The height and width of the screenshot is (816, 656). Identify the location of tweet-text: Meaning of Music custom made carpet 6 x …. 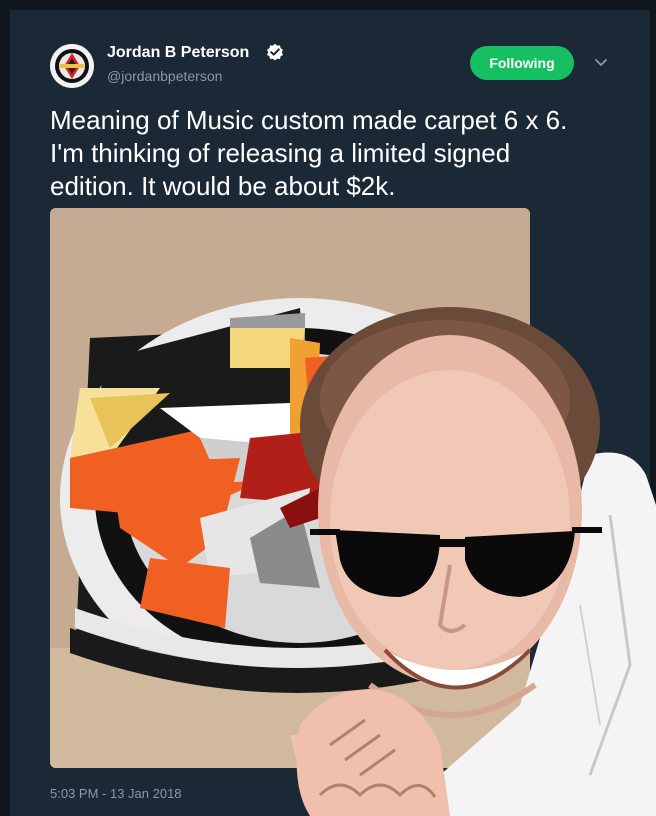
(309, 153).